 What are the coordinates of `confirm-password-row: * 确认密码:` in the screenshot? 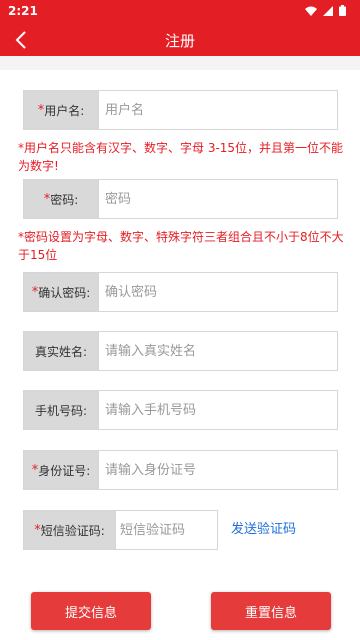 It's located at (180, 292).